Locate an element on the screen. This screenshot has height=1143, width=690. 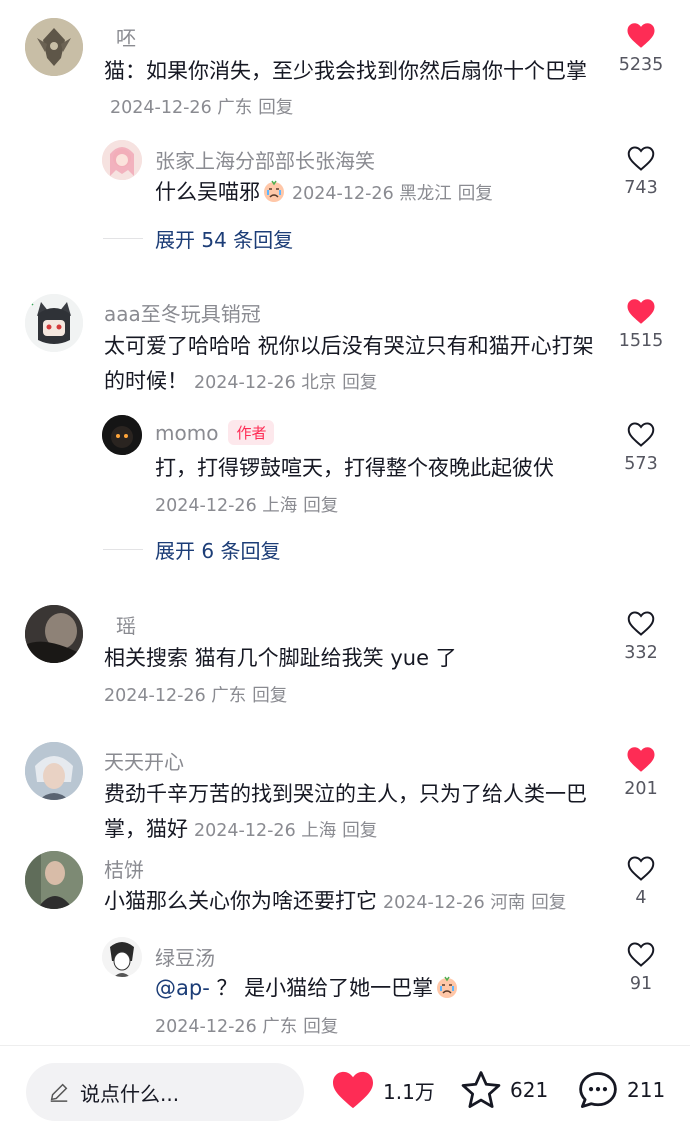
crying-face-icon is located at coordinates (274, 196).